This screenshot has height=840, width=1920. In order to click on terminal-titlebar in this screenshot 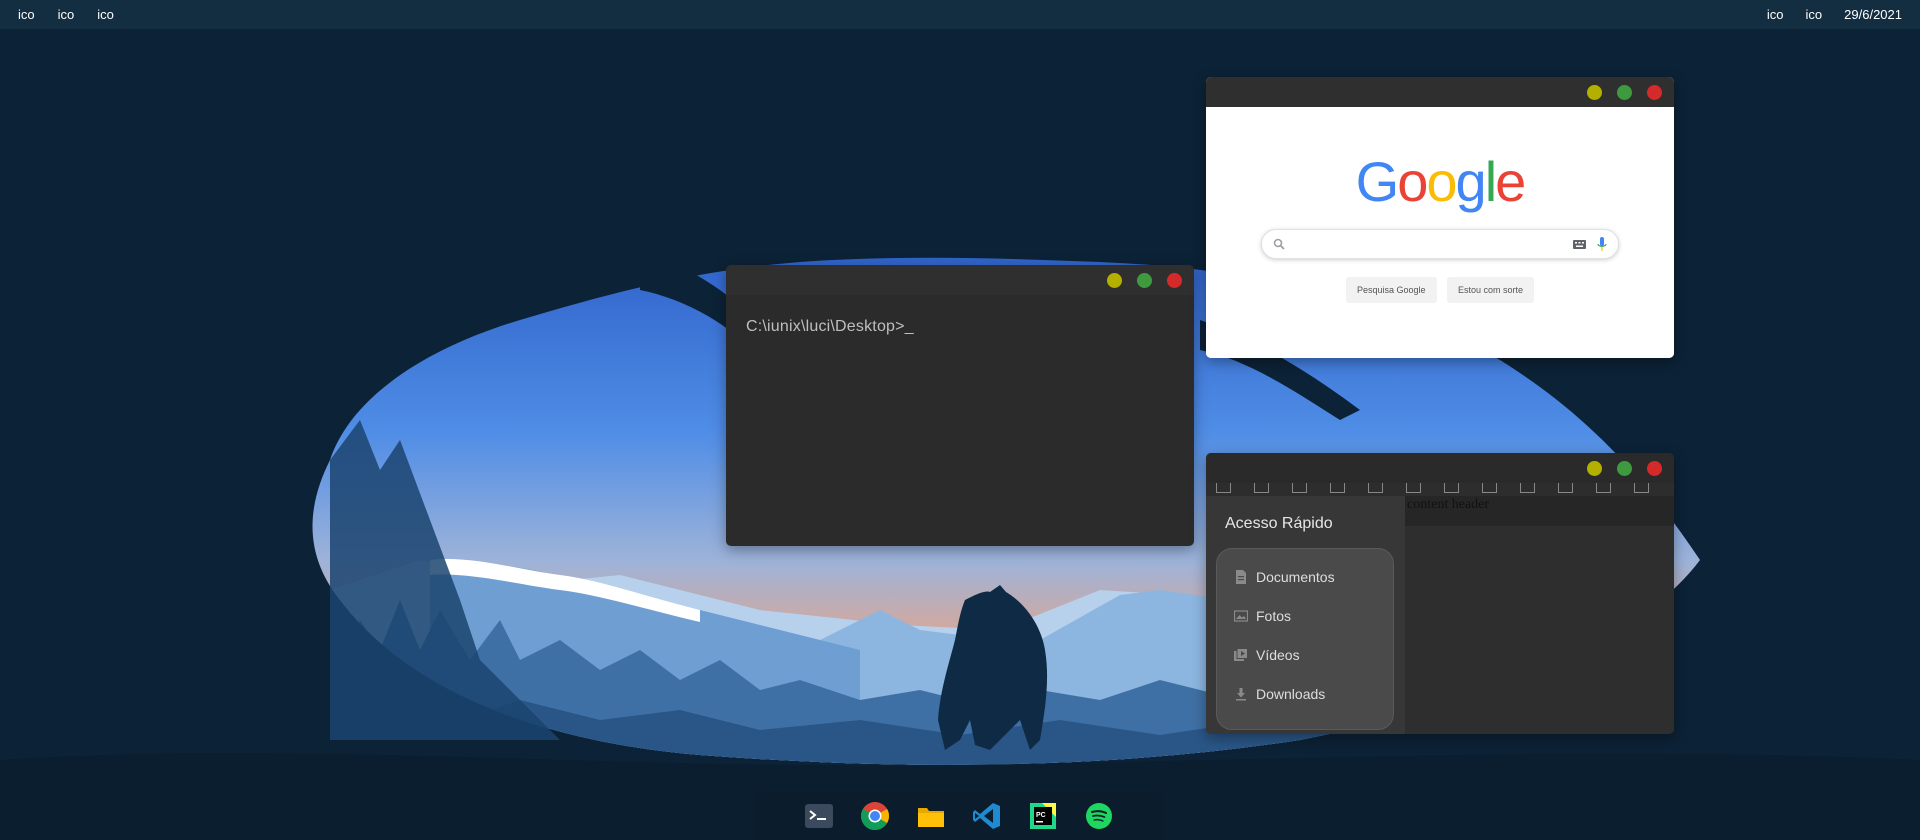, I will do `click(960, 280)`.